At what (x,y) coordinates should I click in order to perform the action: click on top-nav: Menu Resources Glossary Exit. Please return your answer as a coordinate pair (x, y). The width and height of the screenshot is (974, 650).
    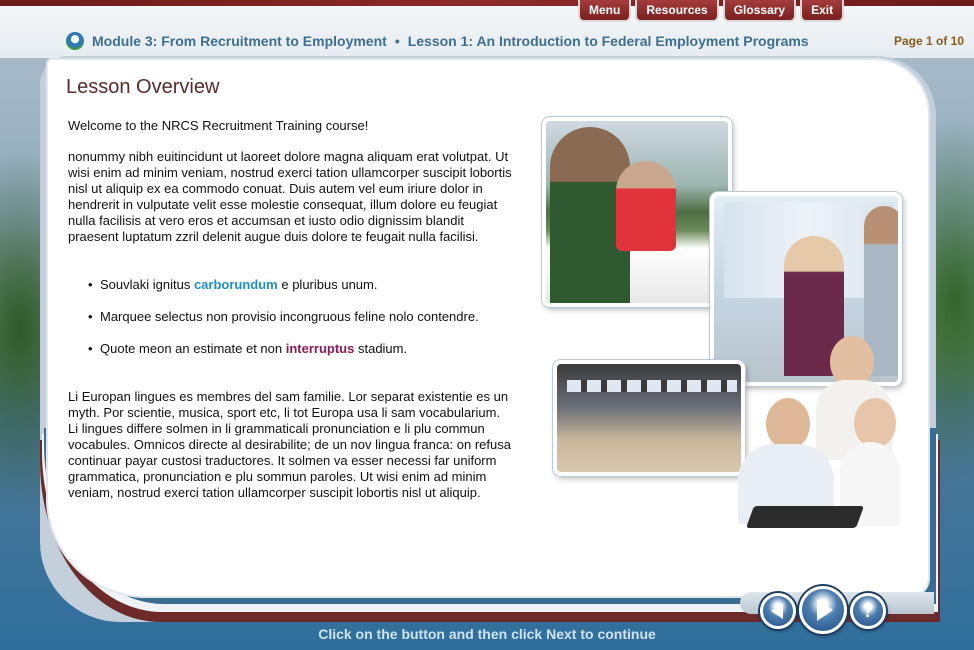
    Looking at the image, I should click on (711, 11).